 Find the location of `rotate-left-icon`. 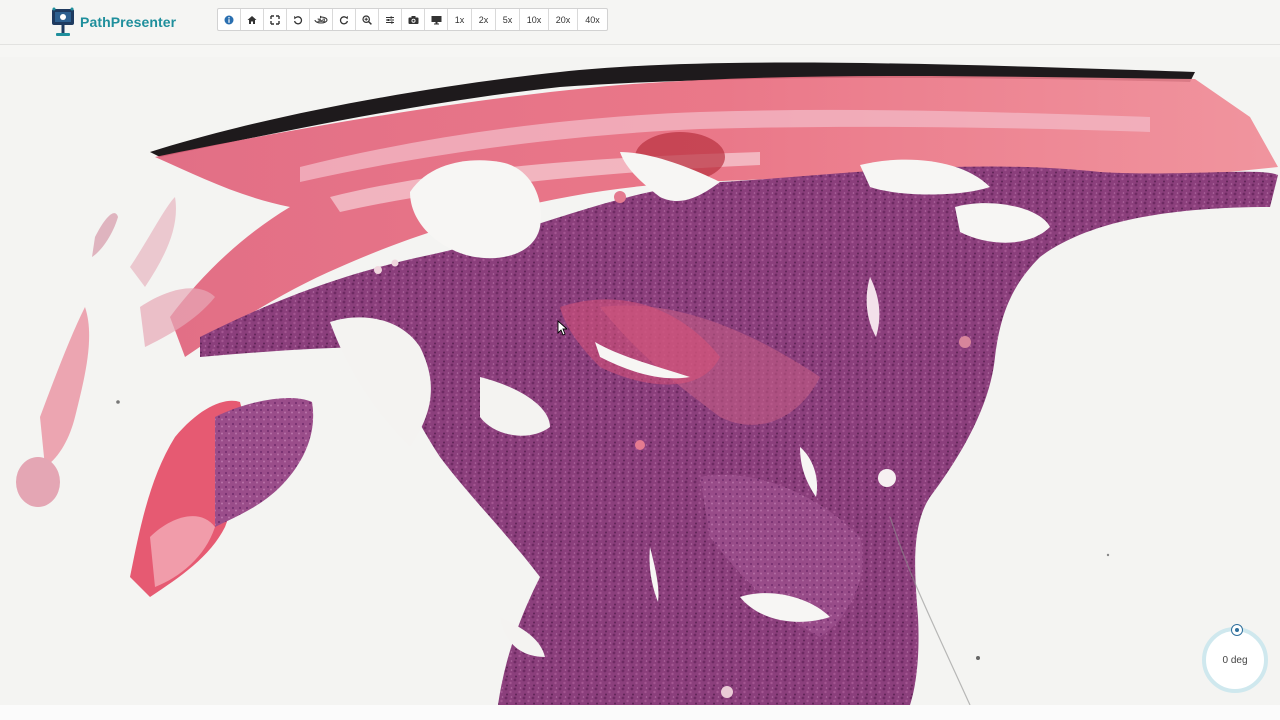

rotate-left-icon is located at coordinates (298, 19).